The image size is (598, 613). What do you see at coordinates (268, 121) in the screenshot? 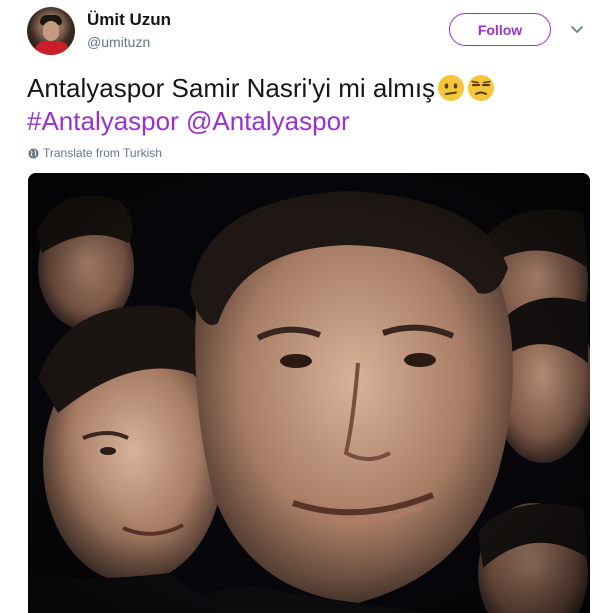
I see `mention-link: @Antalyaspor` at bounding box center [268, 121].